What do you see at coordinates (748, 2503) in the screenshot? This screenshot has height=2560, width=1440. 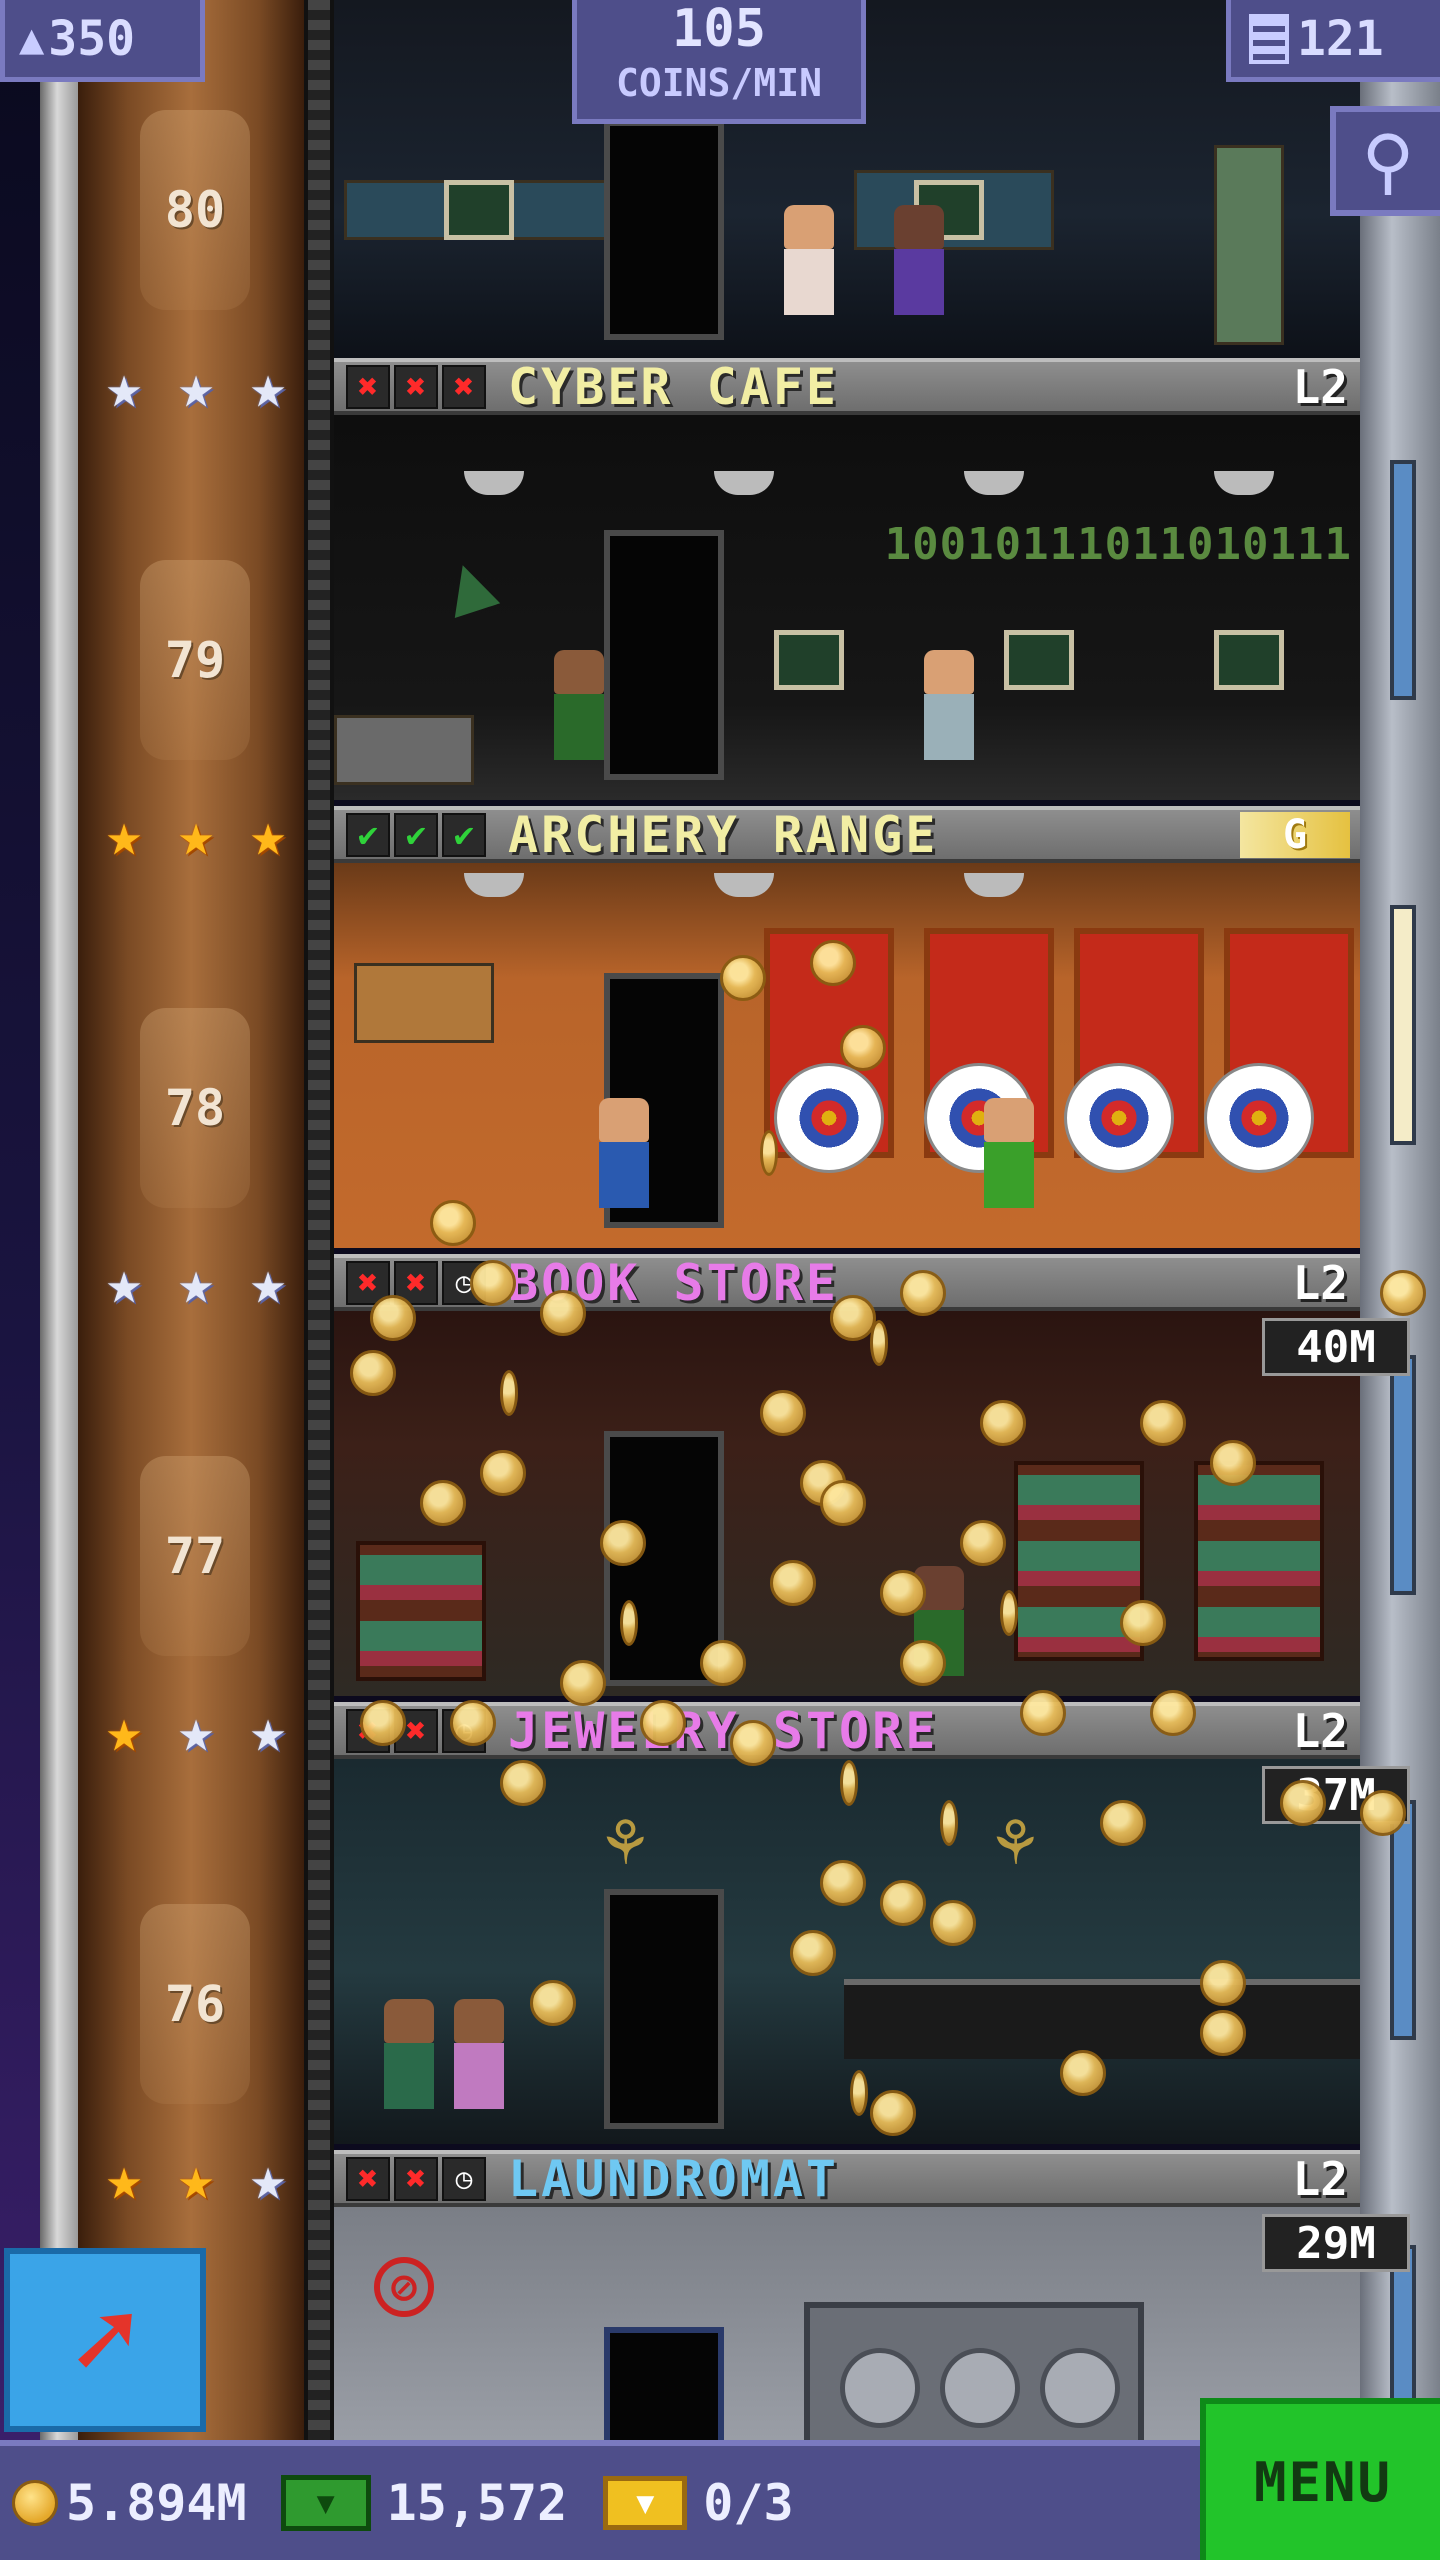 I see `tickets-value: 0/3` at bounding box center [748, 2503].